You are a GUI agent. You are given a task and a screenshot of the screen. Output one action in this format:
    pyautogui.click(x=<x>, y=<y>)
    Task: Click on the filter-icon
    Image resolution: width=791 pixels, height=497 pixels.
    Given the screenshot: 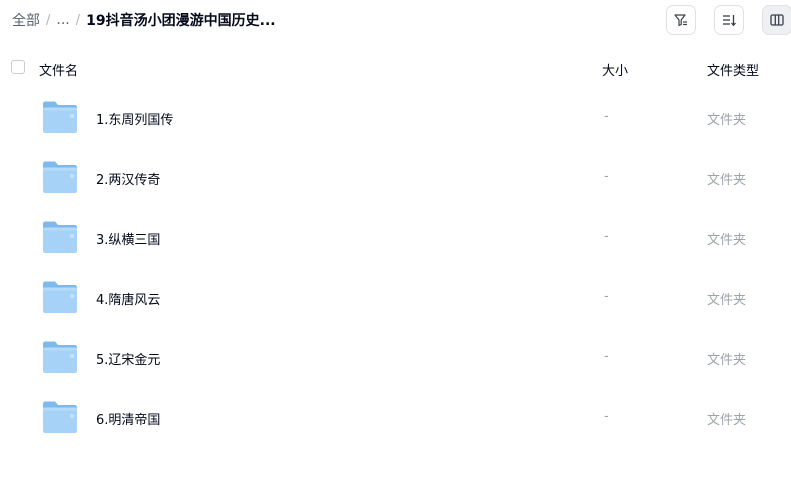 What is the action you would take?
    pyautogui.click(x=681, y=20)
    